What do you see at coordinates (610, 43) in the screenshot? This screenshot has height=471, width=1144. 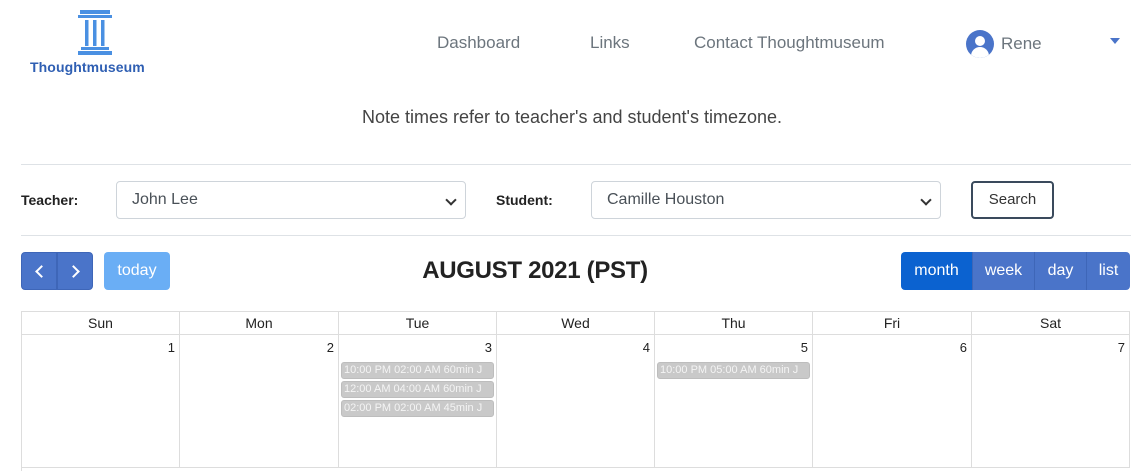 I see `nav-links: Links` at bounding box center [610, 43].